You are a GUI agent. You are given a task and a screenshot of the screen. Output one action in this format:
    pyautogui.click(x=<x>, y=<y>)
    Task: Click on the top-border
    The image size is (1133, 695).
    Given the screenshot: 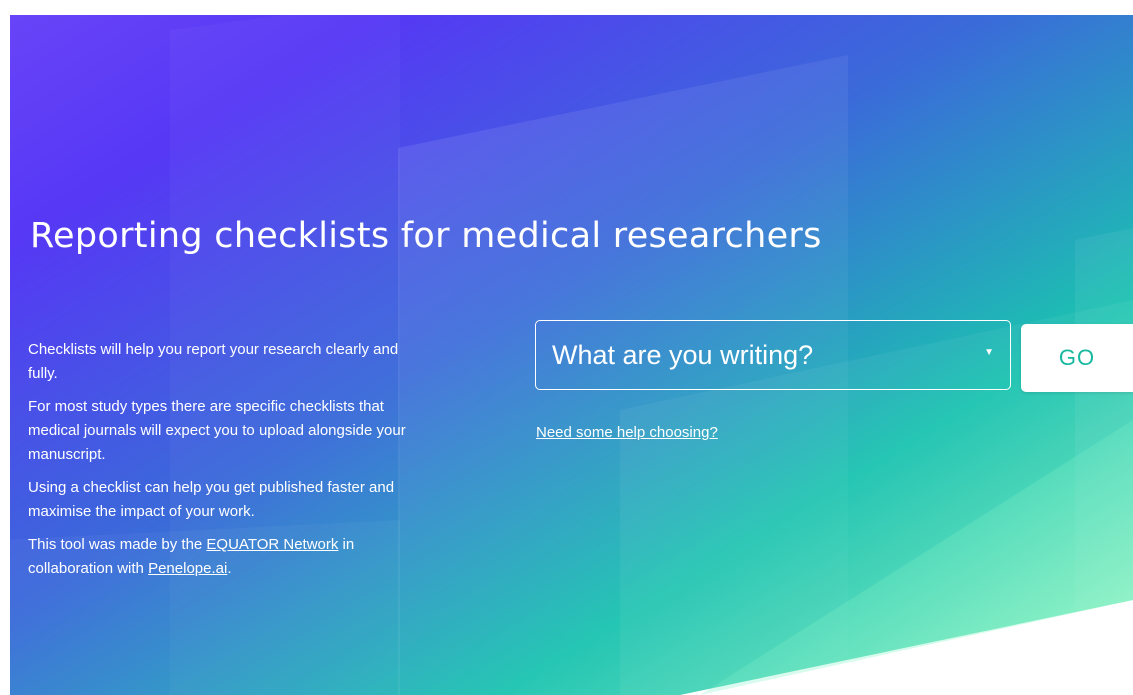 What is the action you would take?
    pyautogui.click(x=566, y=7)
    